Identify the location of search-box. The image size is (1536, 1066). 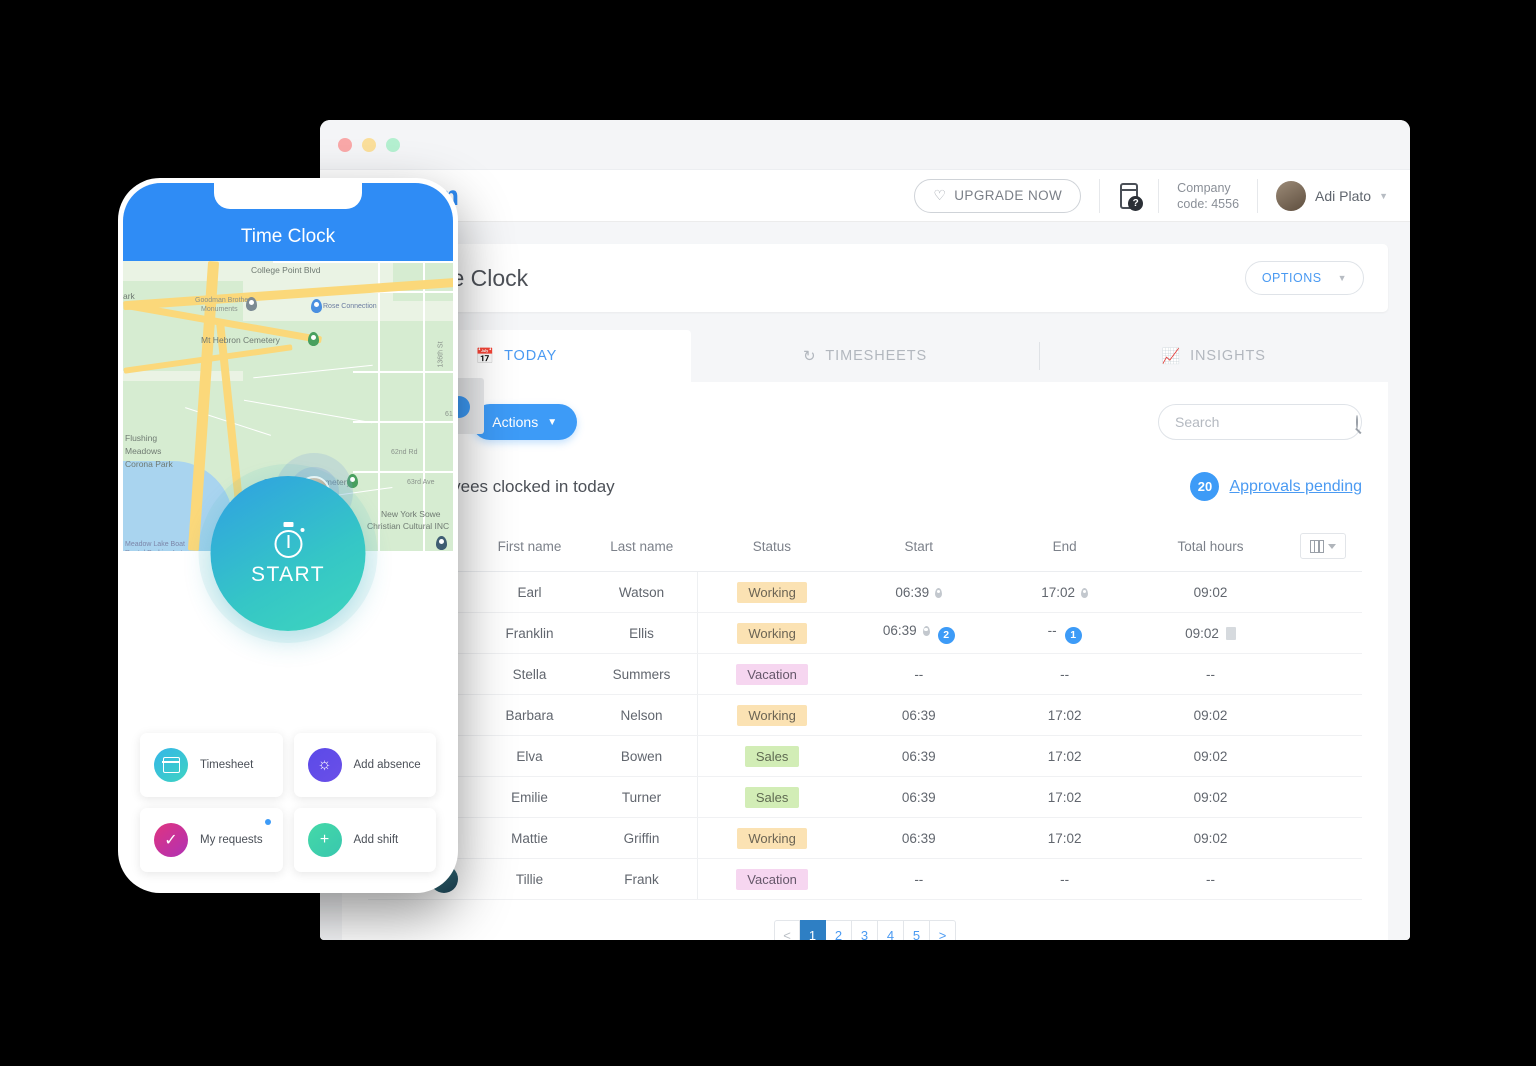
(1260, 422).